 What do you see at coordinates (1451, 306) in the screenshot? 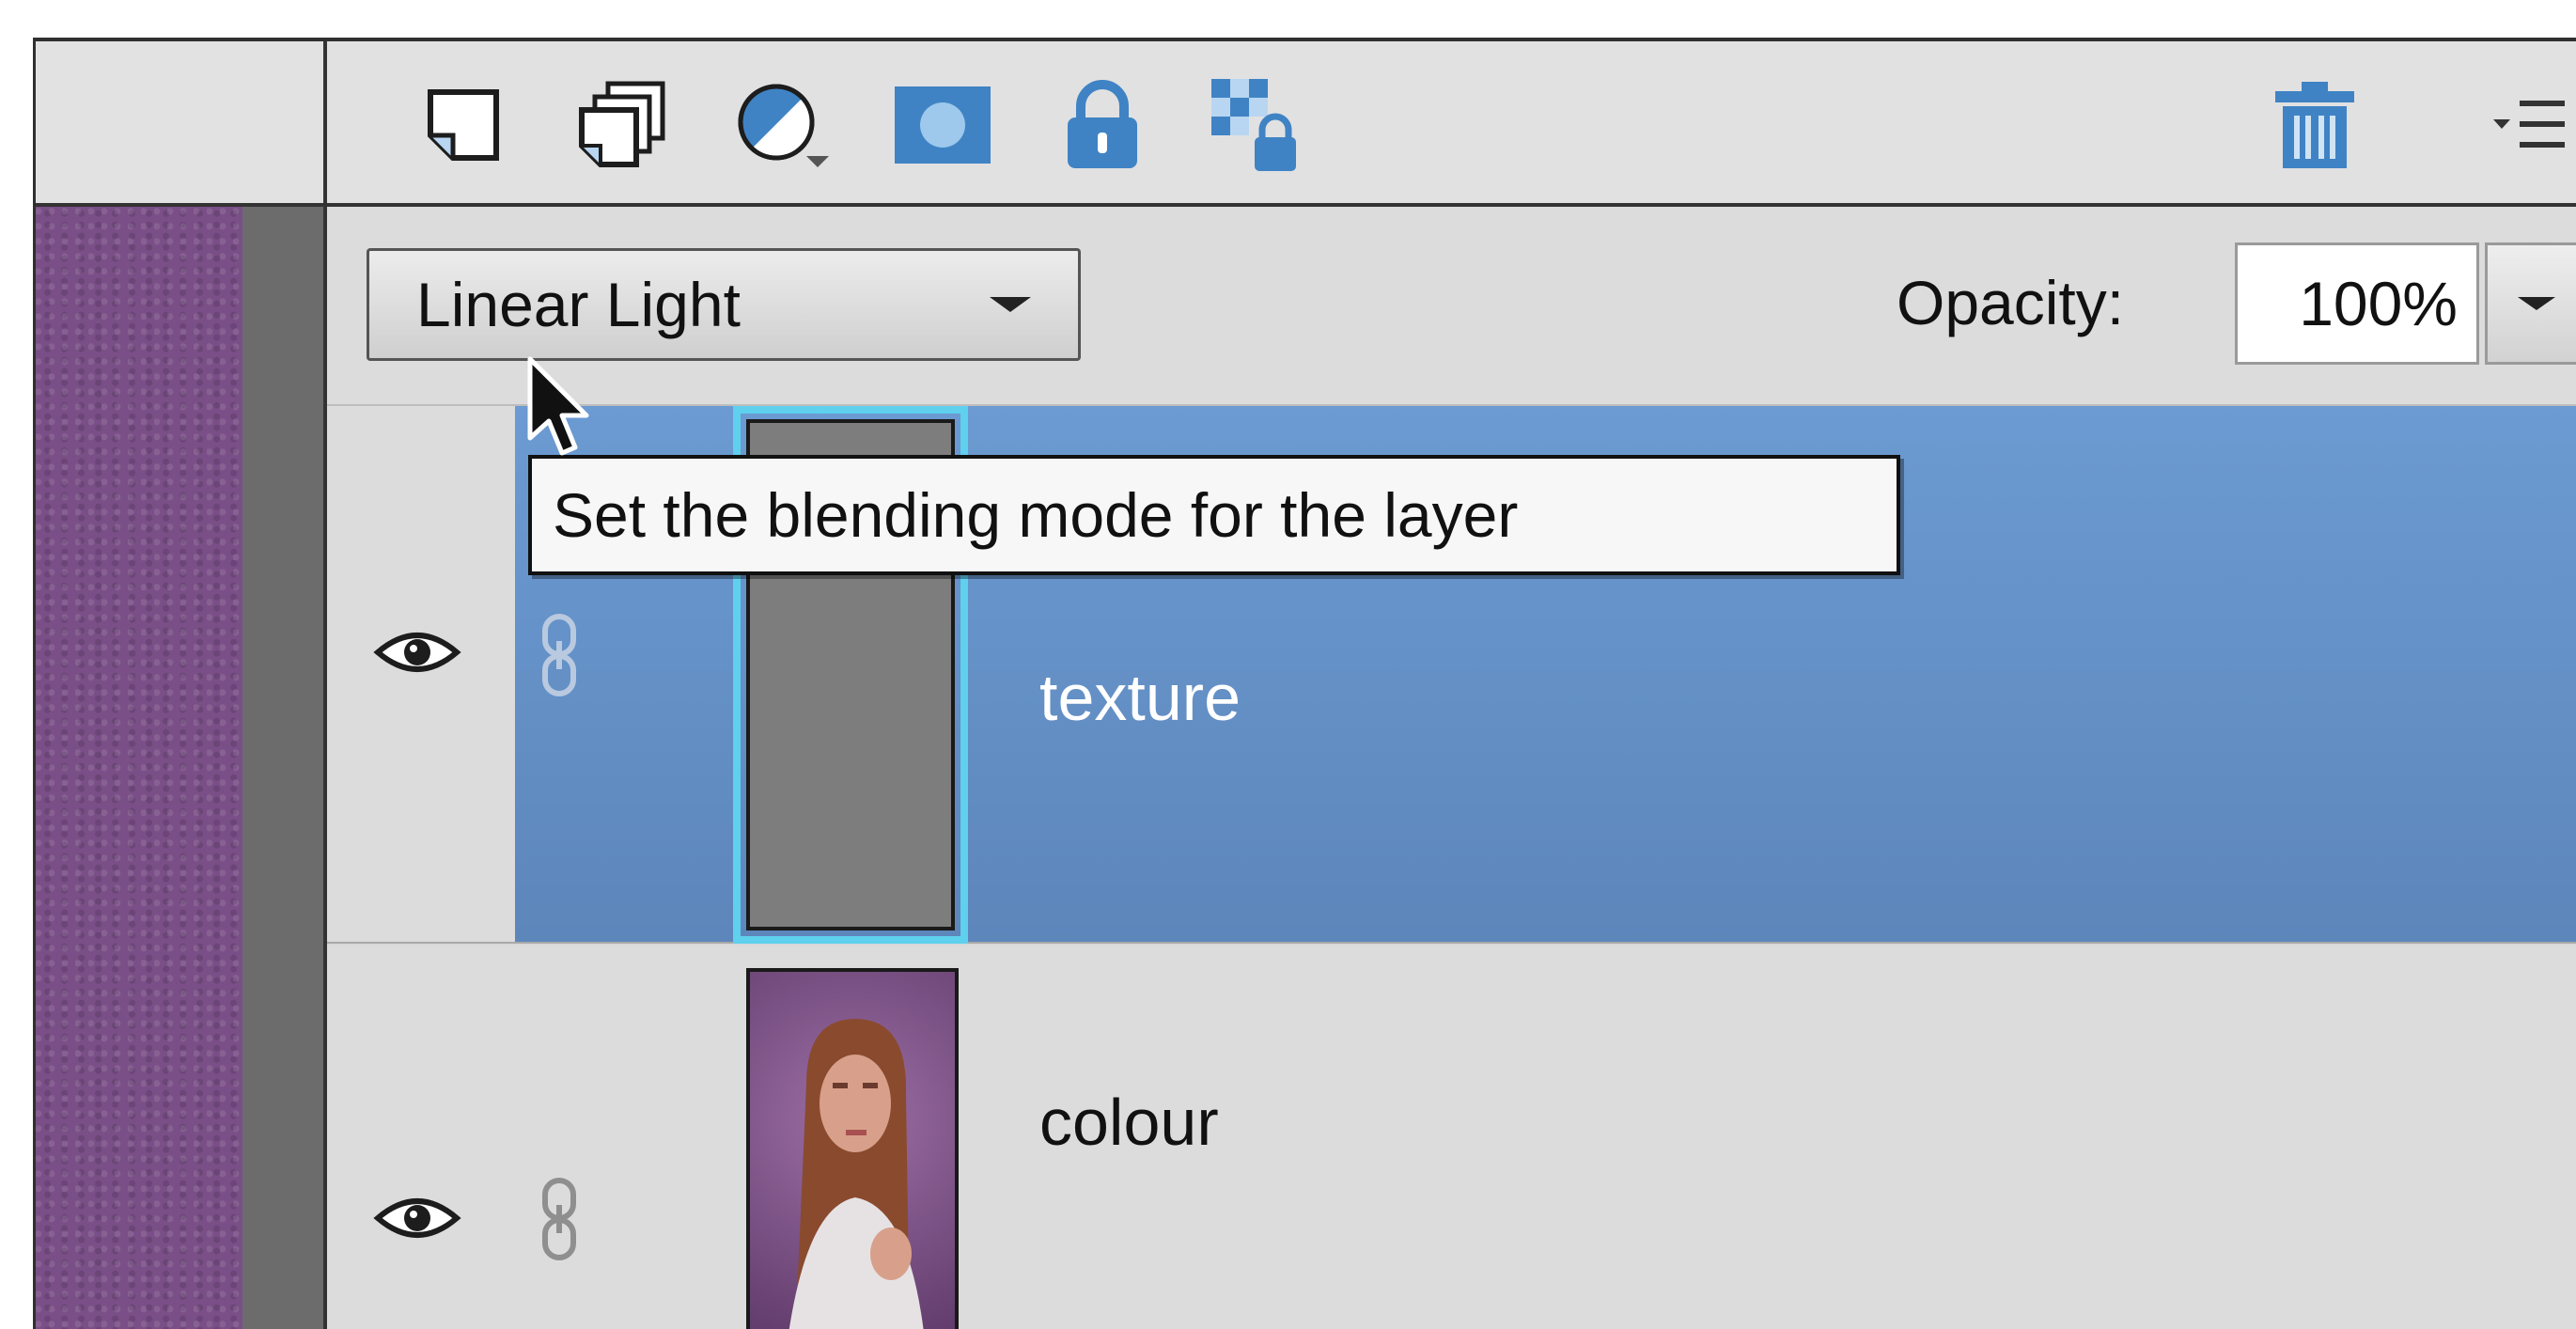
I see `layer-controls-bar: Linear Light Opacity: 100%` at bounding box center [1451, 306].